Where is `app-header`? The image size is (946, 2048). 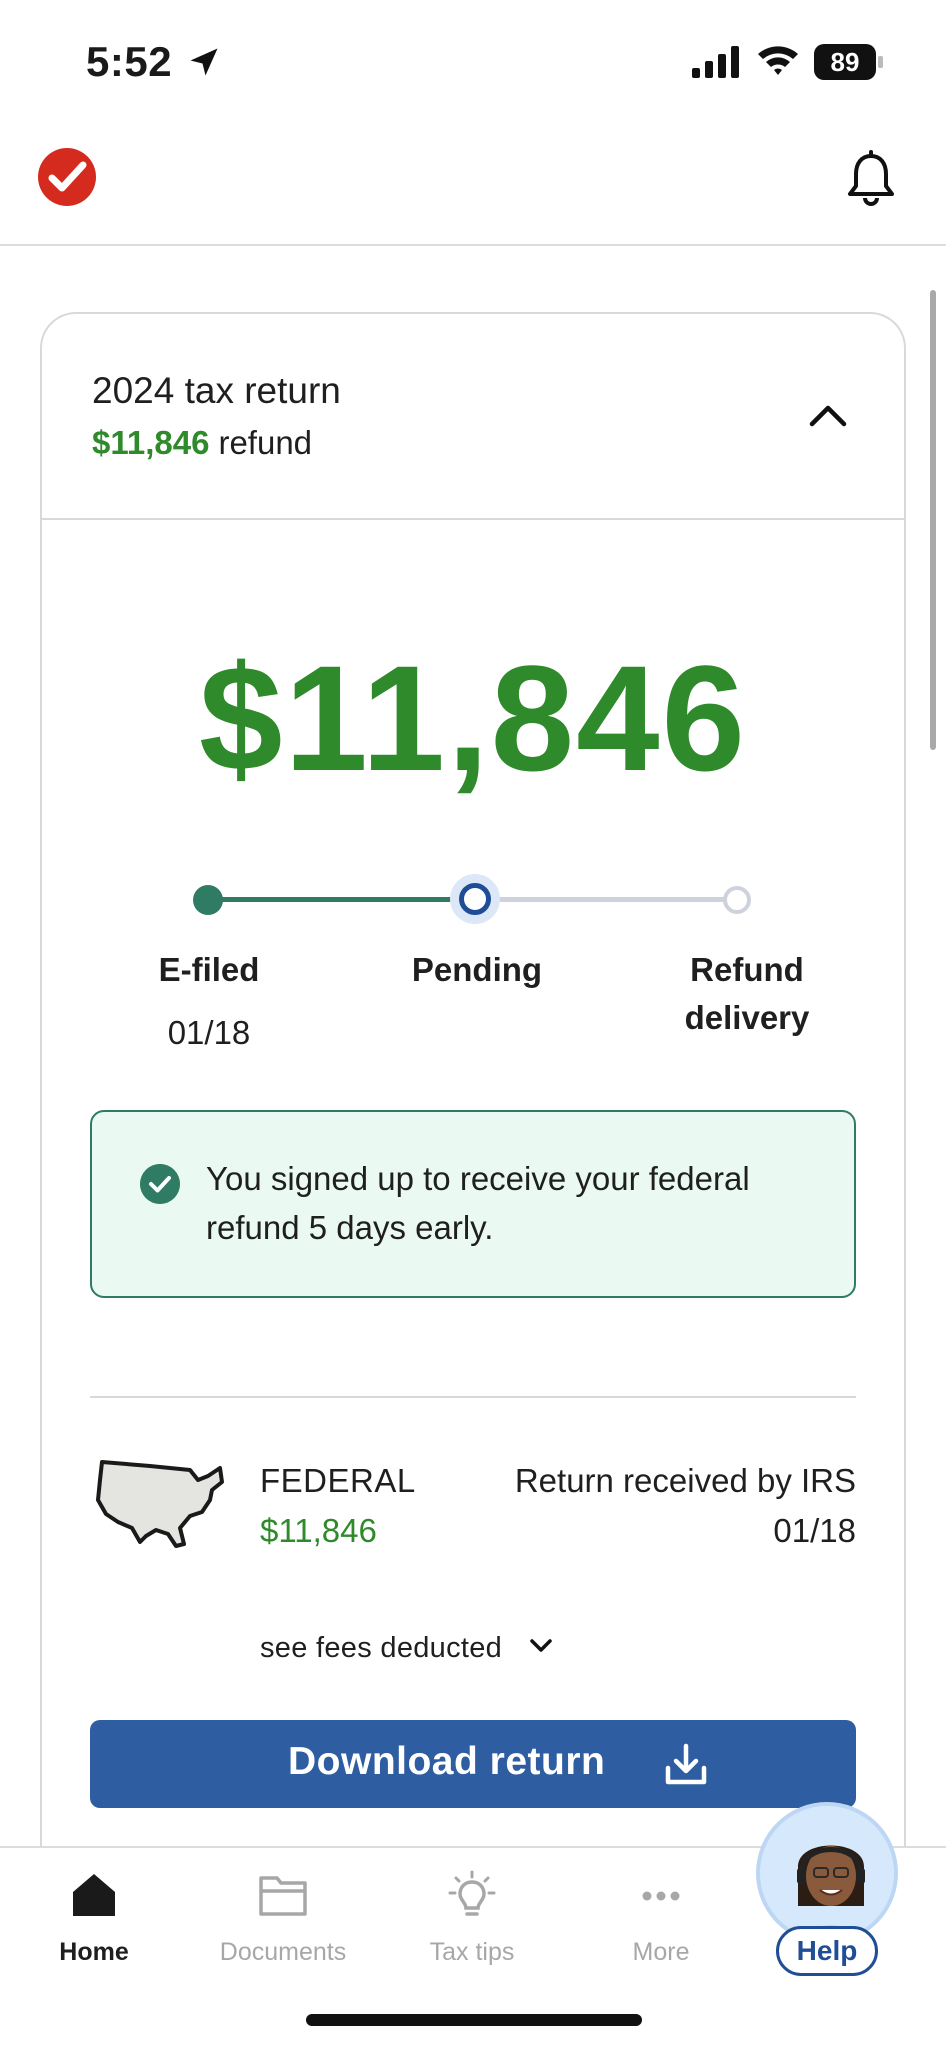
app-header is located at coordinates (473, 183).